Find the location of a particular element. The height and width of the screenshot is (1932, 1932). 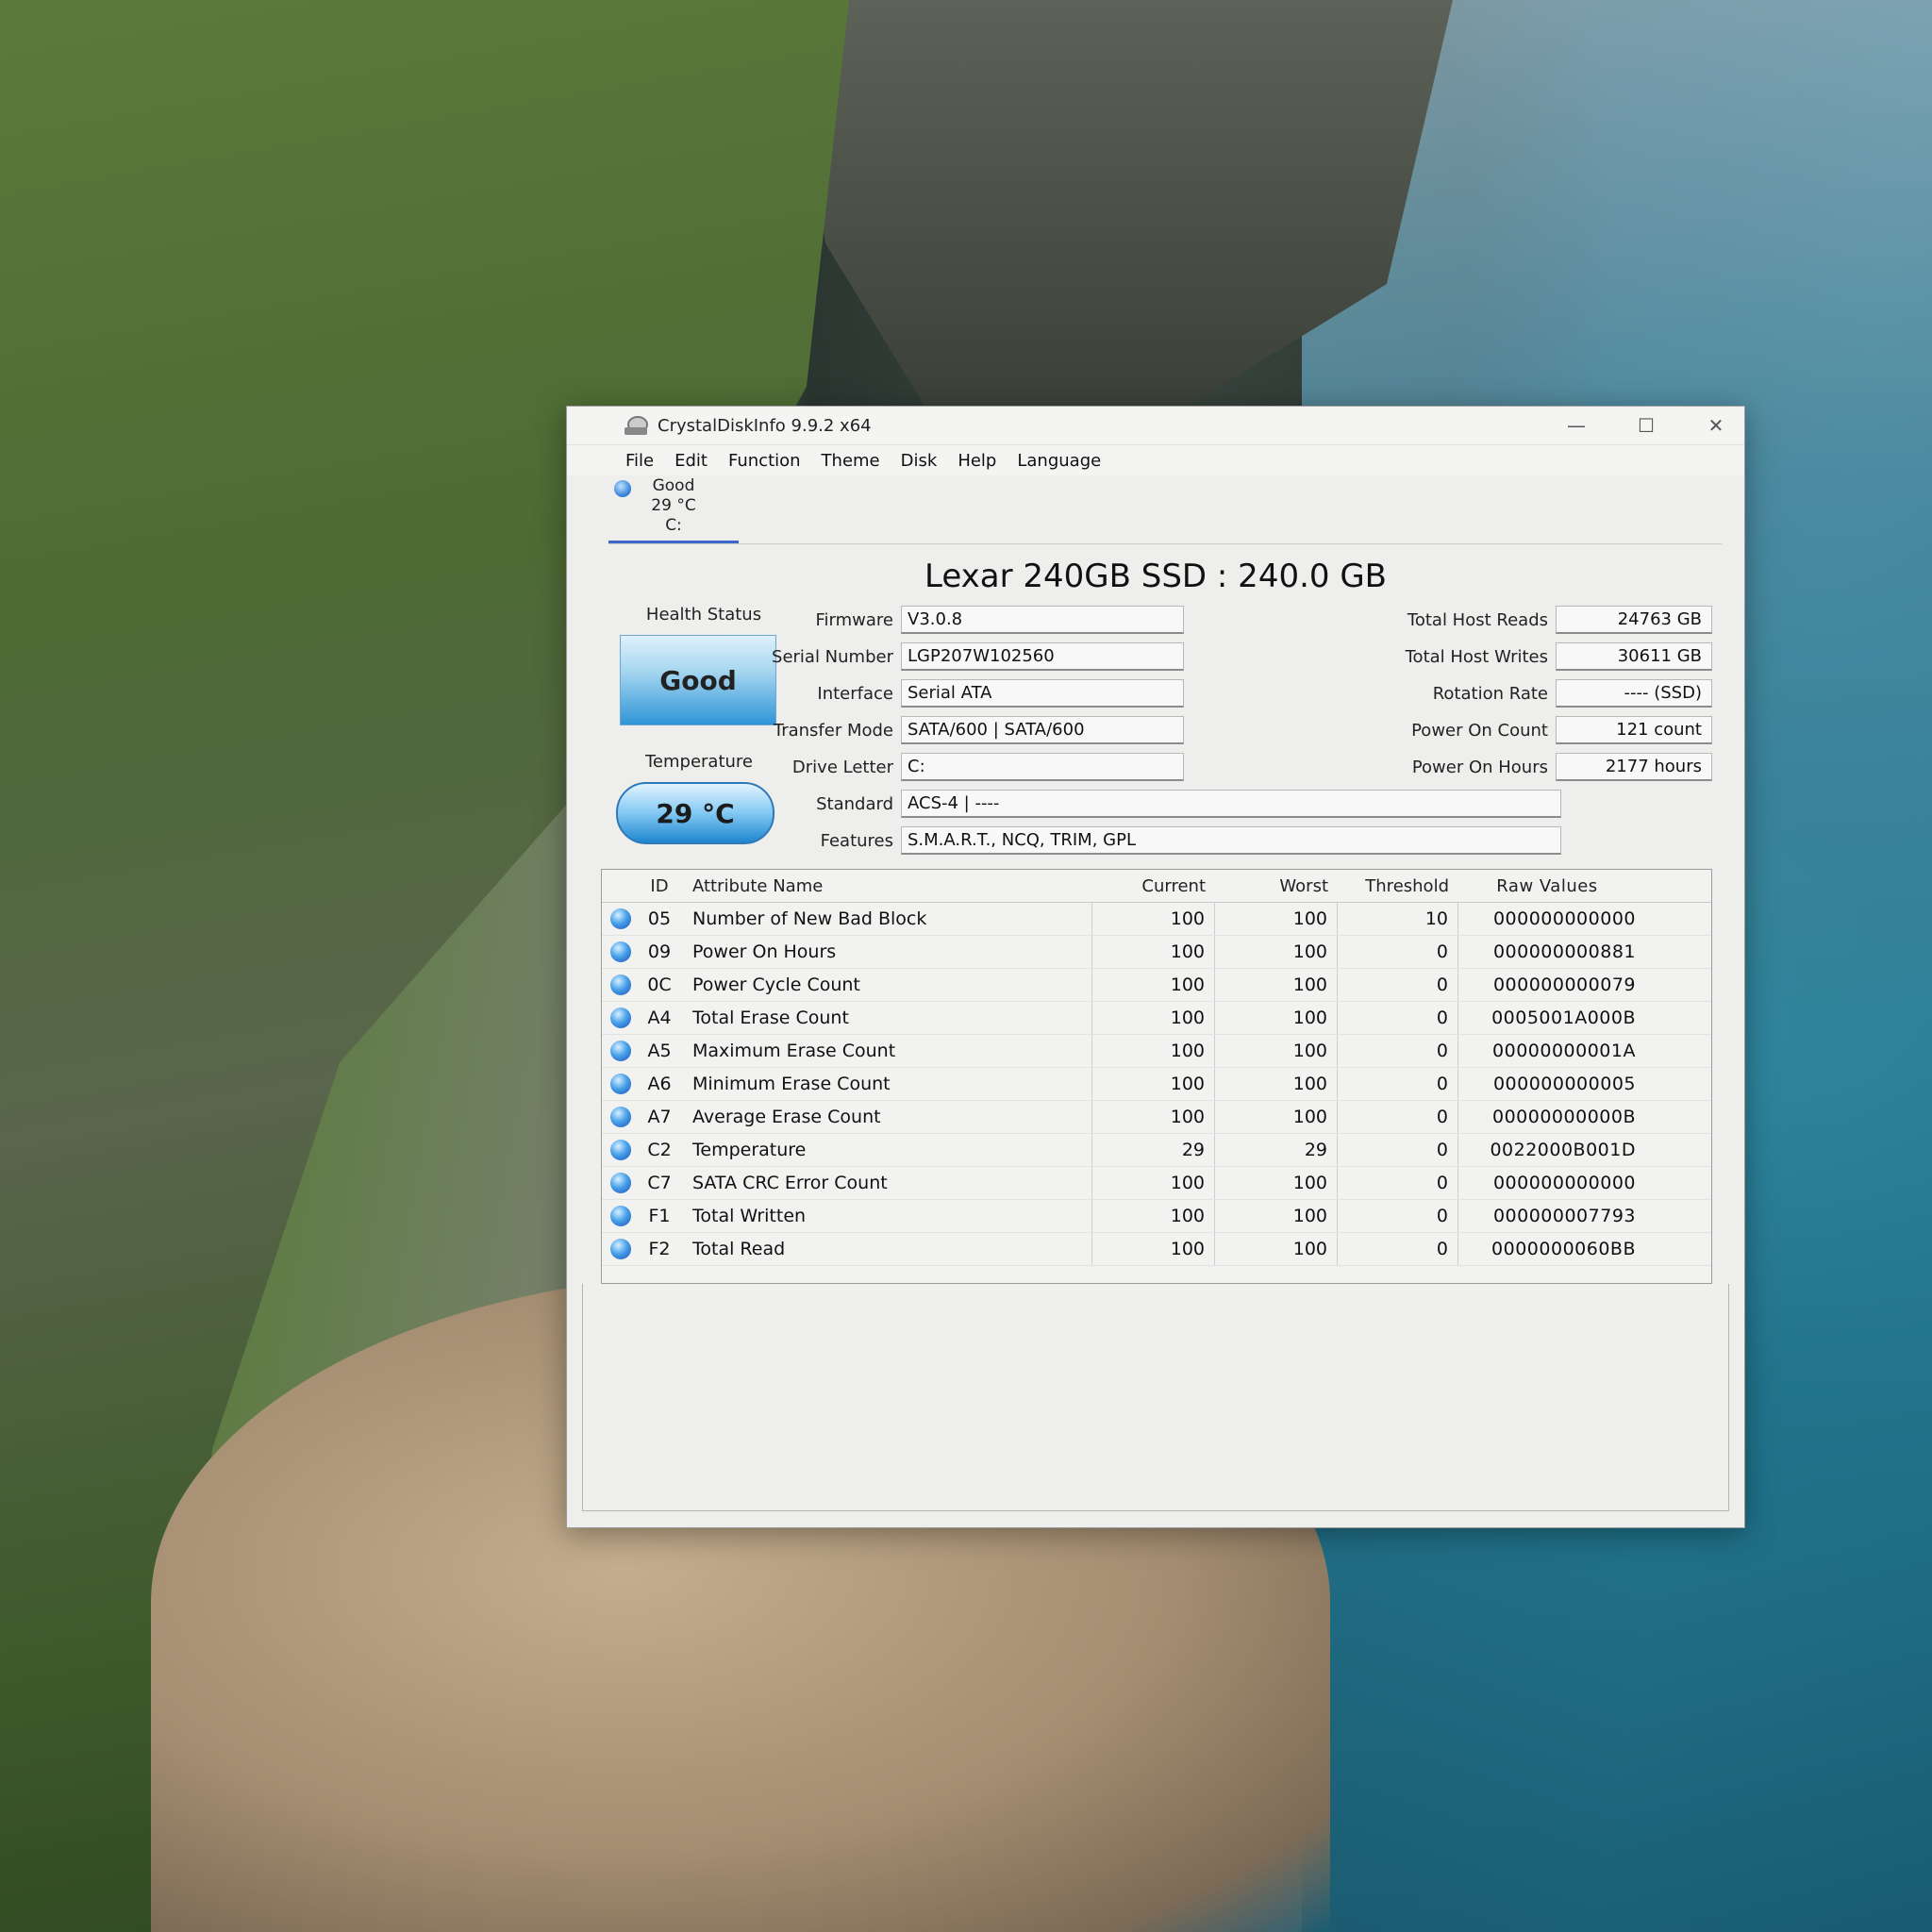

total-host-reads-value: 24763 GB is located at coordinates (1634, 620).